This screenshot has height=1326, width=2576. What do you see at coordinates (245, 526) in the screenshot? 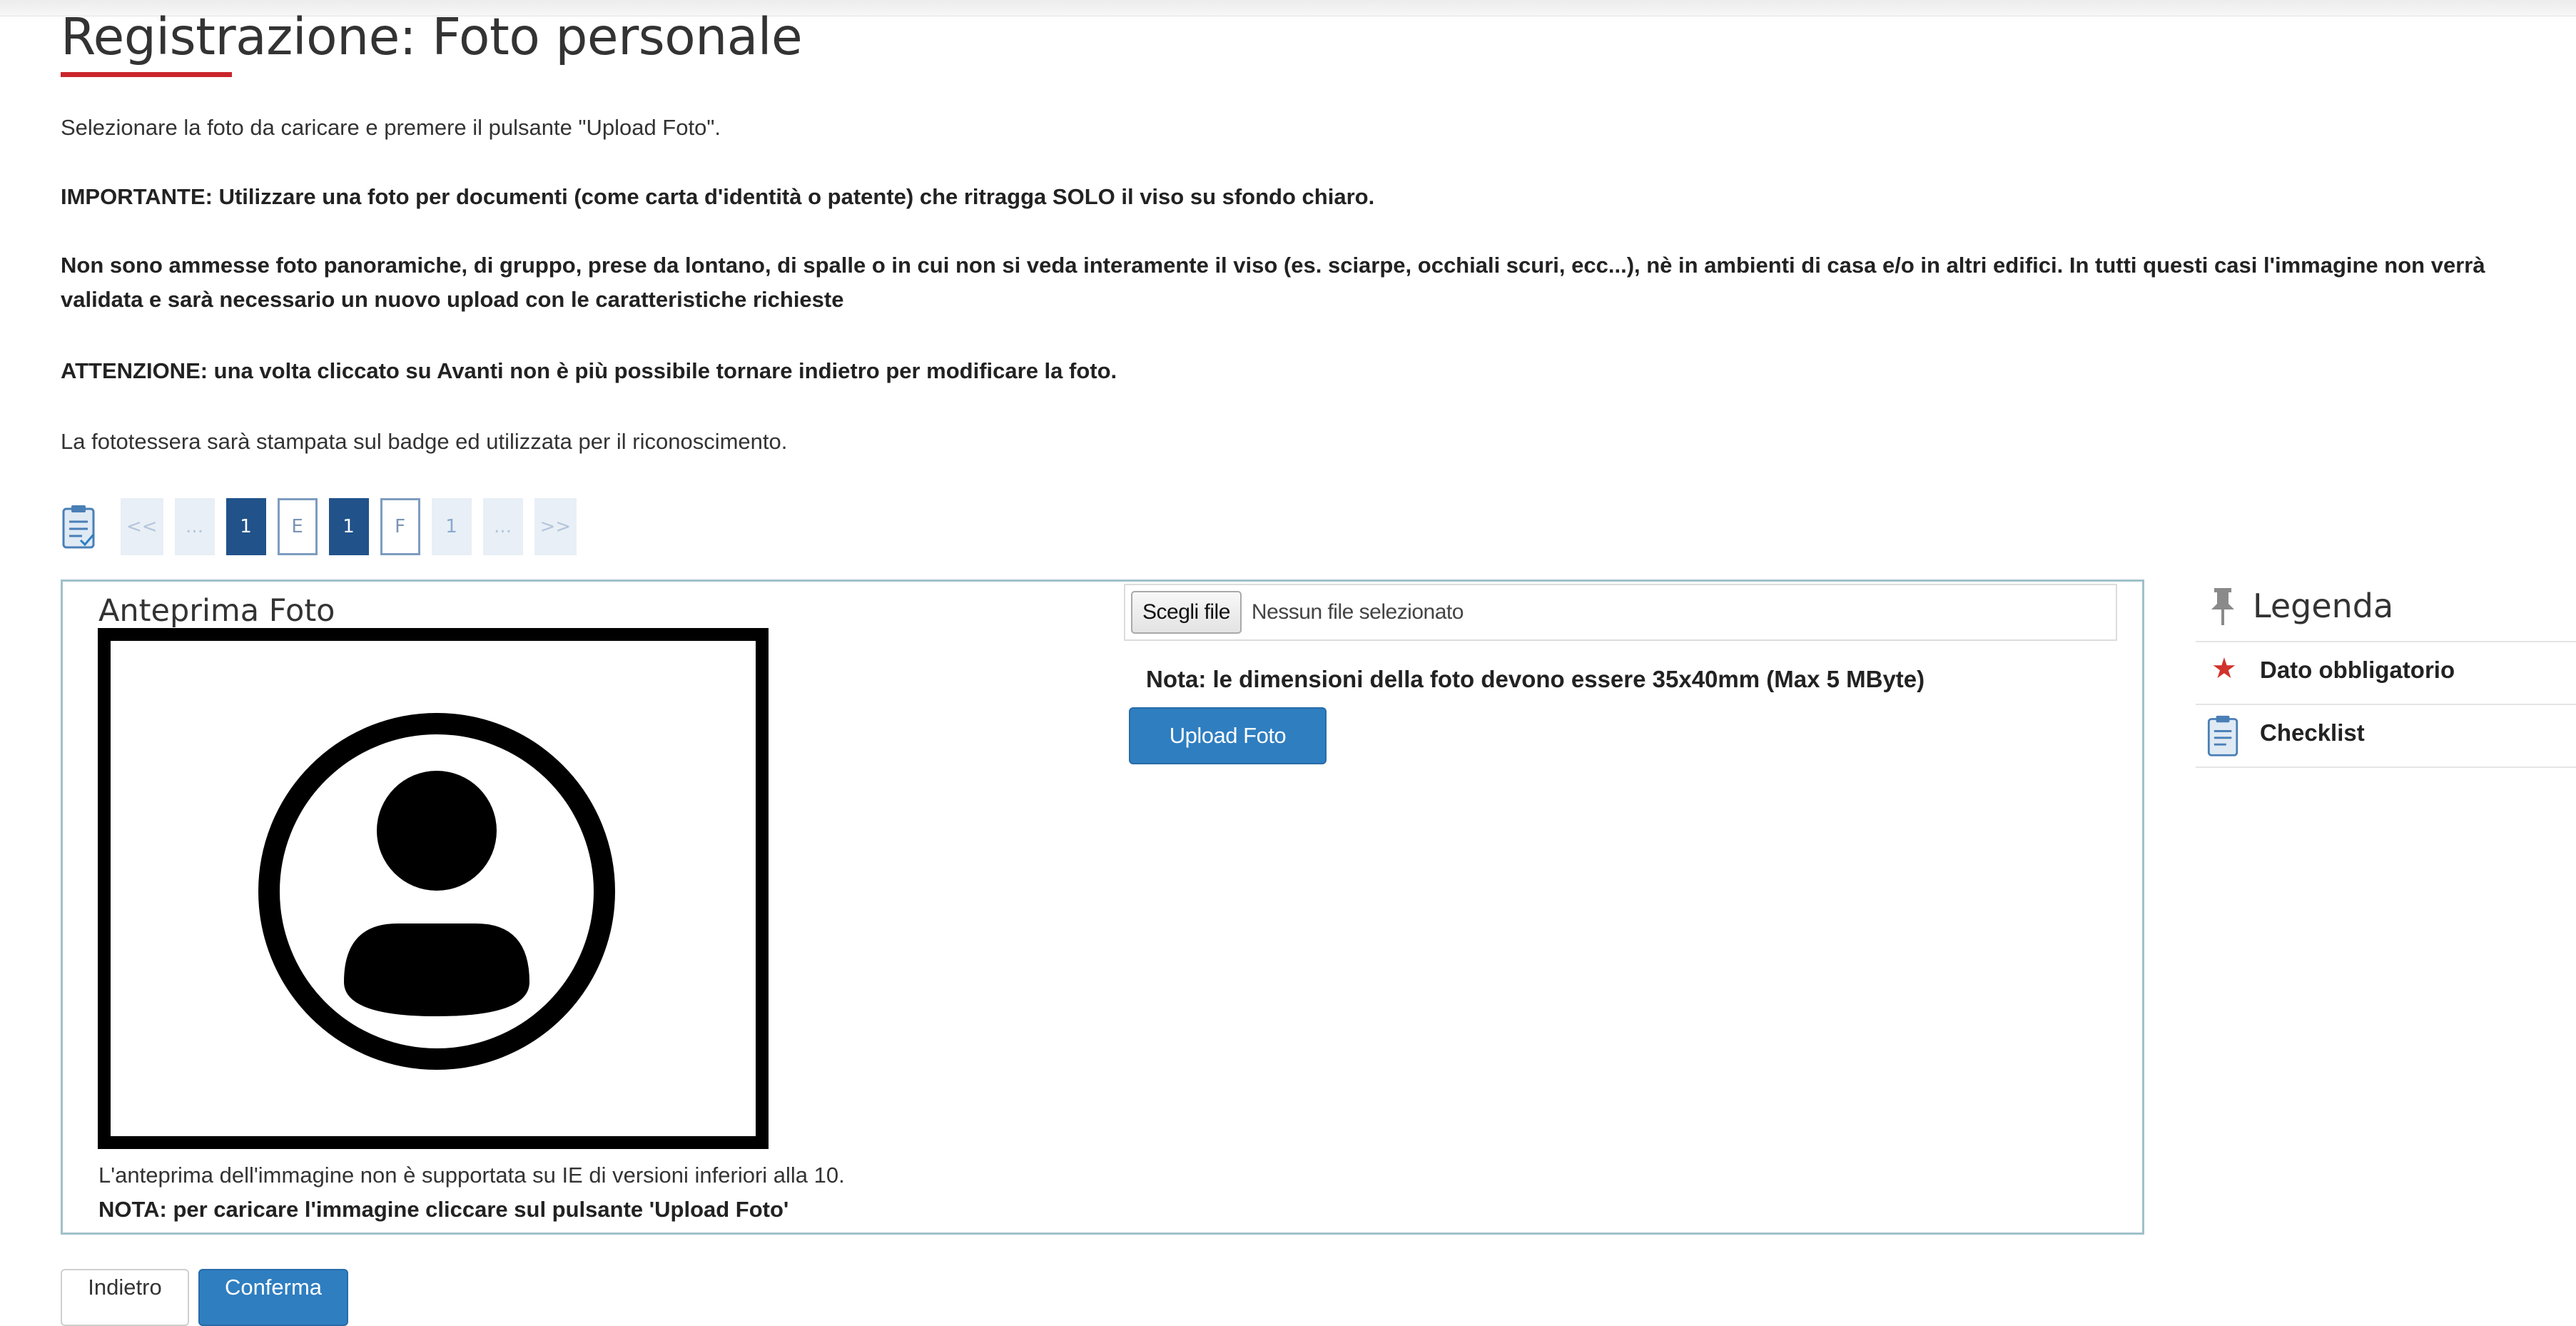
I see `pager-step-1: 1` at bounding box center [245, 526].